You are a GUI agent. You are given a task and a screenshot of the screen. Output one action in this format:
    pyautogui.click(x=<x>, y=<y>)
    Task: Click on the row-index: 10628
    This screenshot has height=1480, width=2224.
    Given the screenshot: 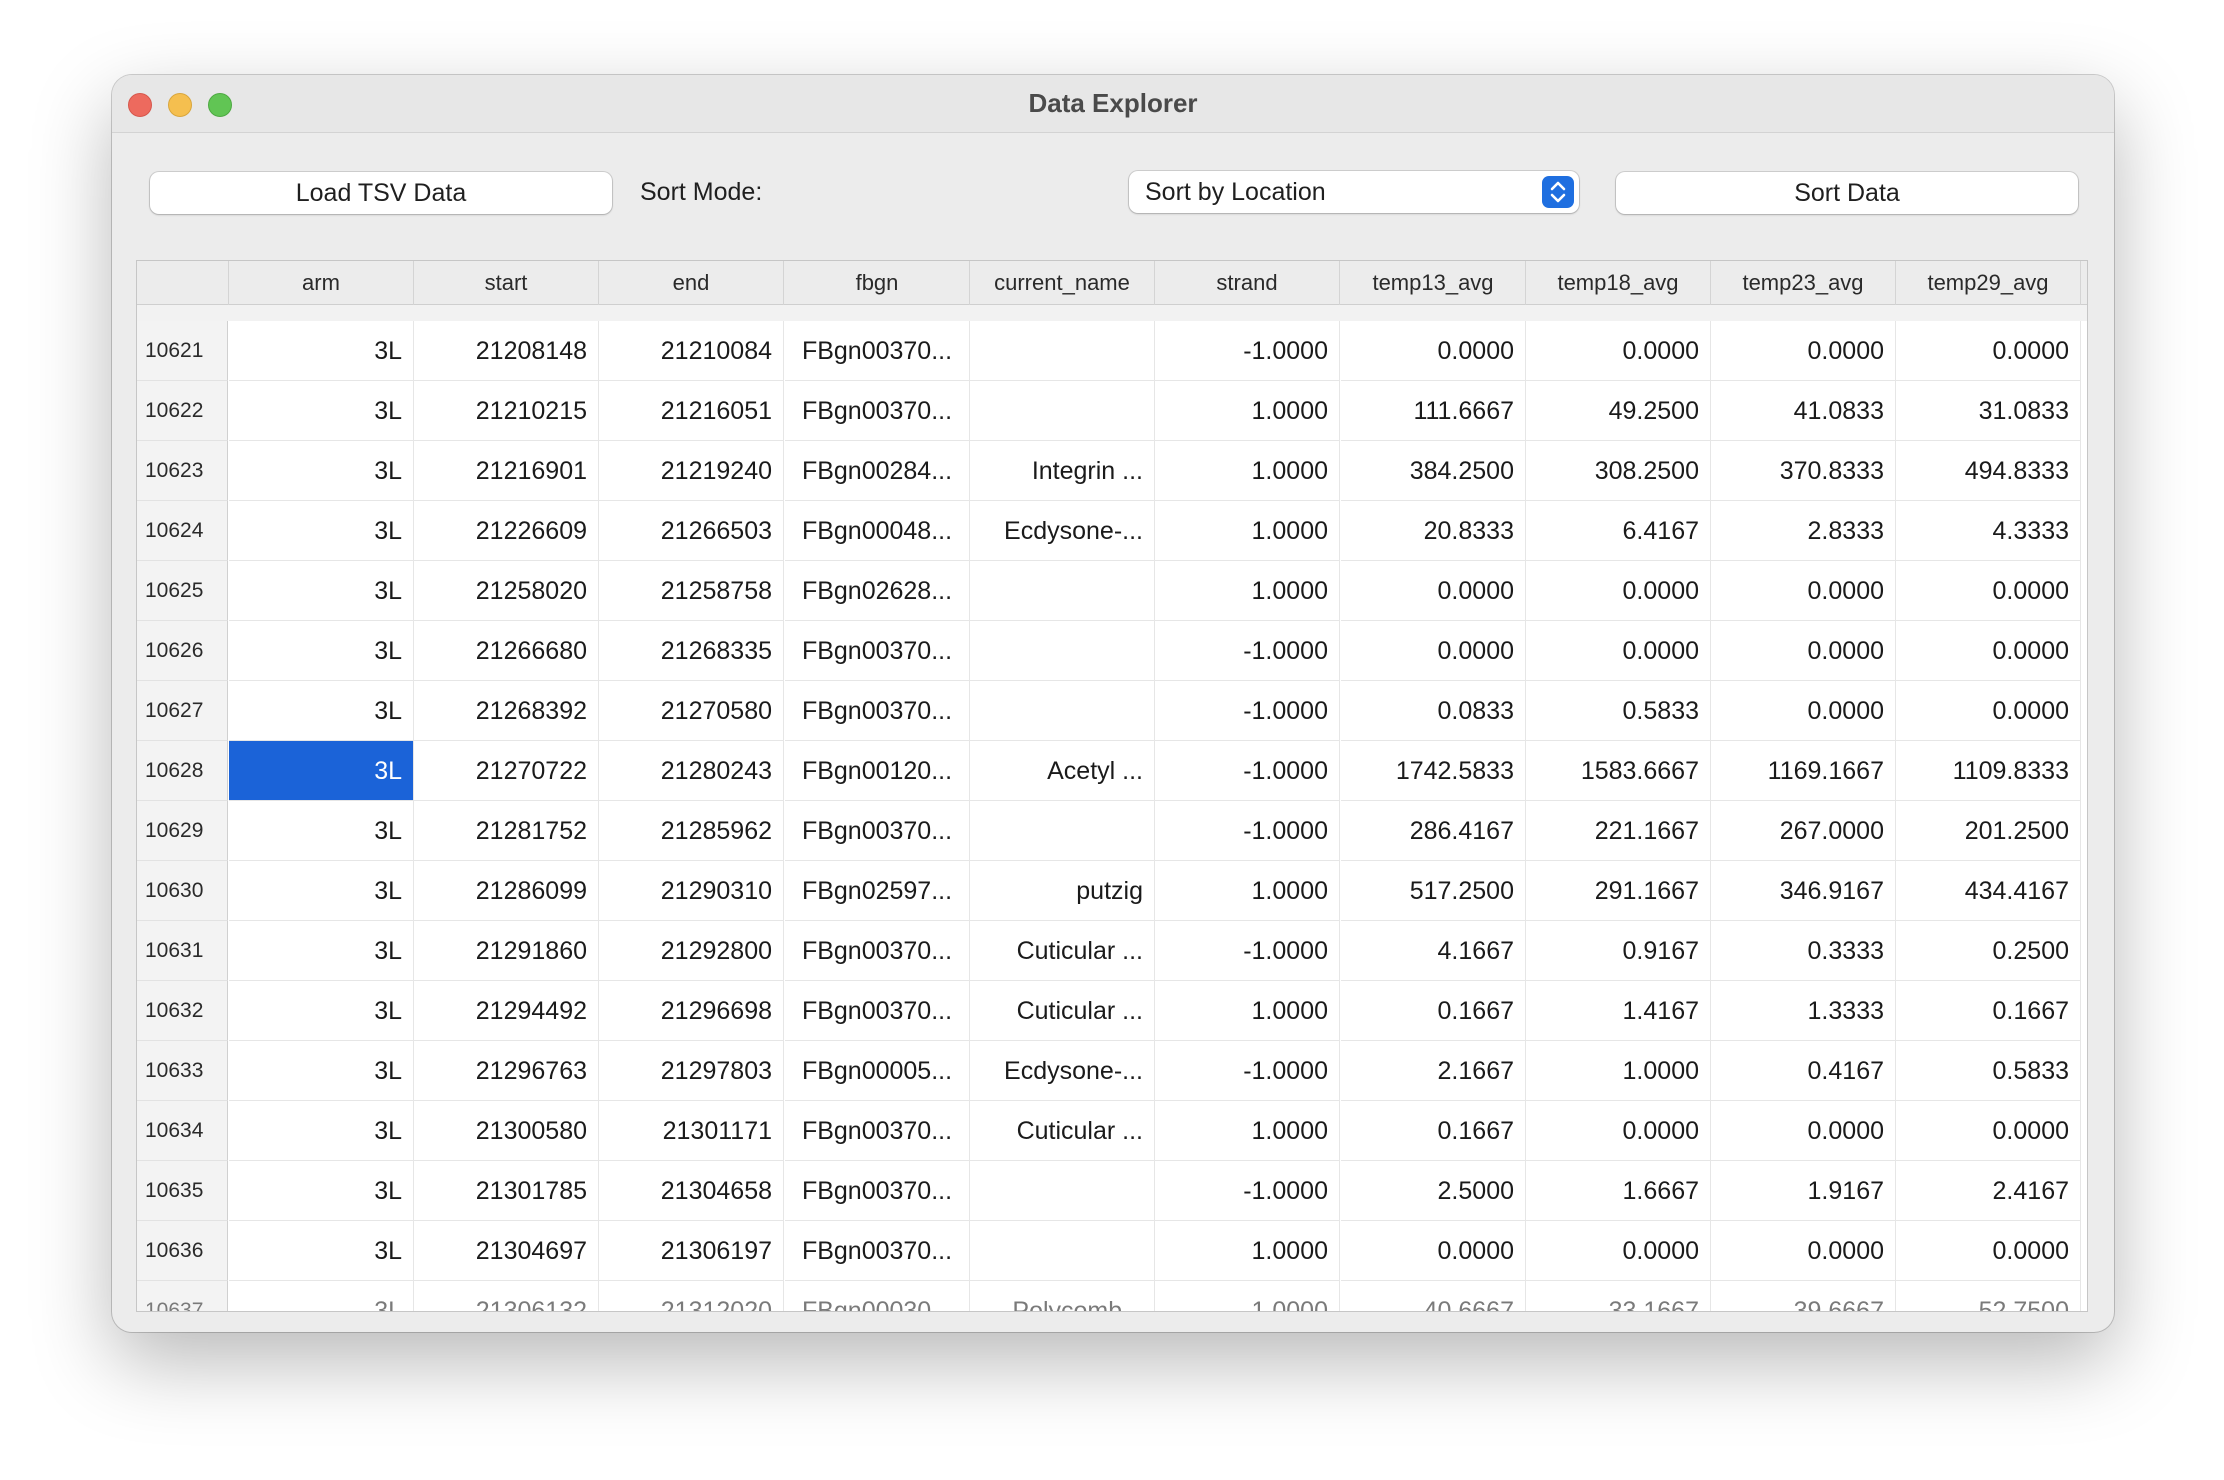 What is the action you would take?
    pyautogui.click(x=182, y=771)
    